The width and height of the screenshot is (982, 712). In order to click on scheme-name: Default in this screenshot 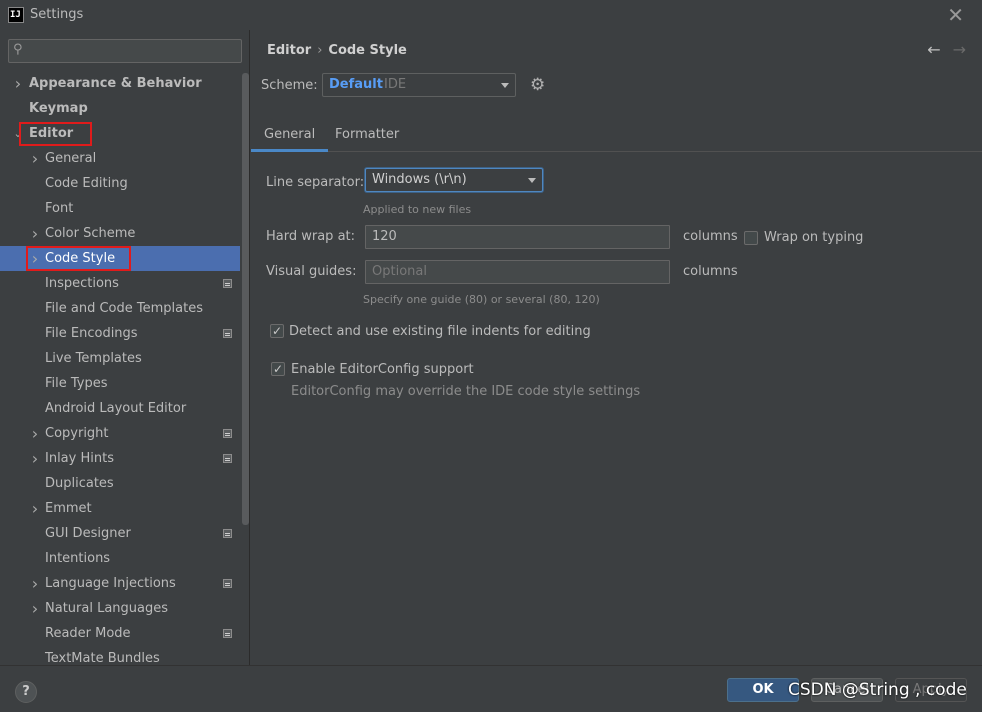, I will do `click(356, 84)`.